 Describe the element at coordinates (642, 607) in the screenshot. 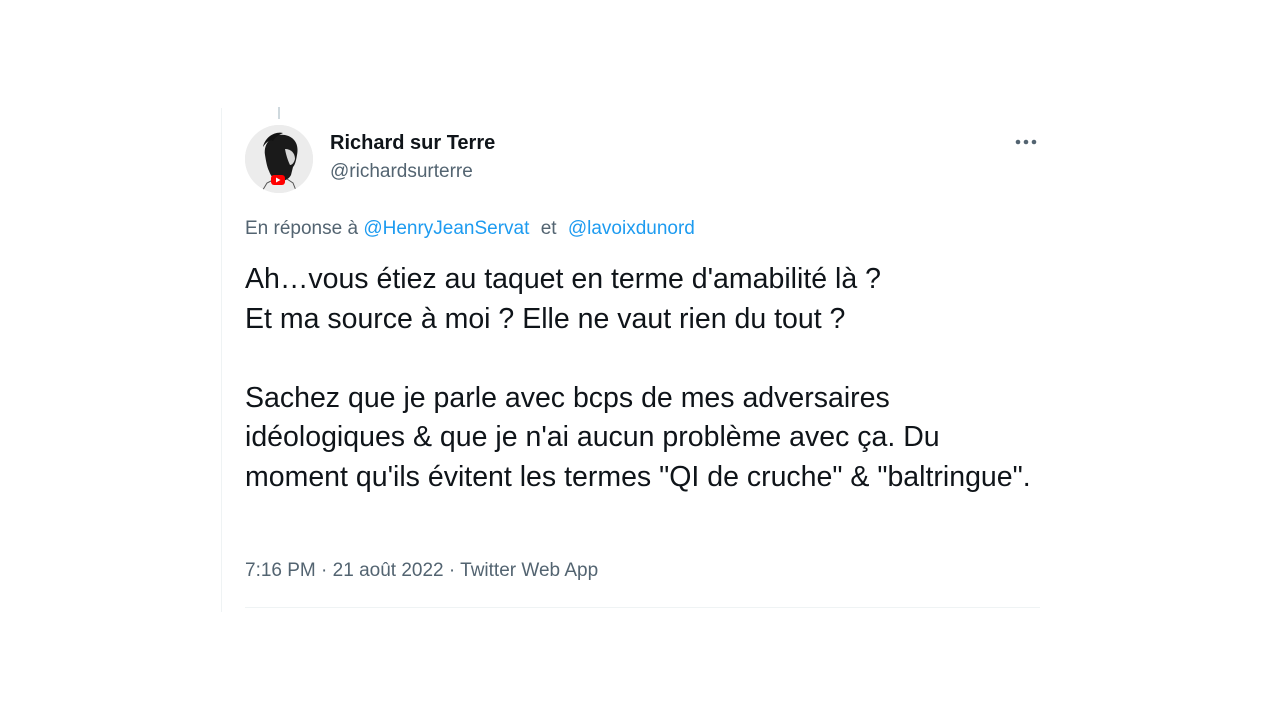

I see `tweet-divider` at that location.